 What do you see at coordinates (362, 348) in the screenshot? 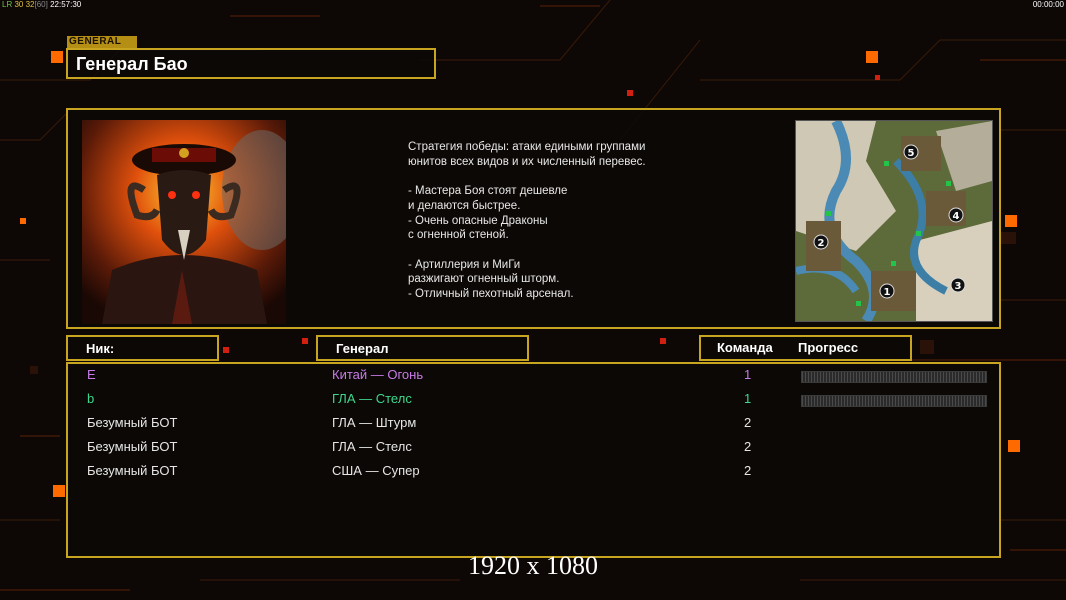
I see `general-header-label: Генерал` at bounding box center [362, 348].